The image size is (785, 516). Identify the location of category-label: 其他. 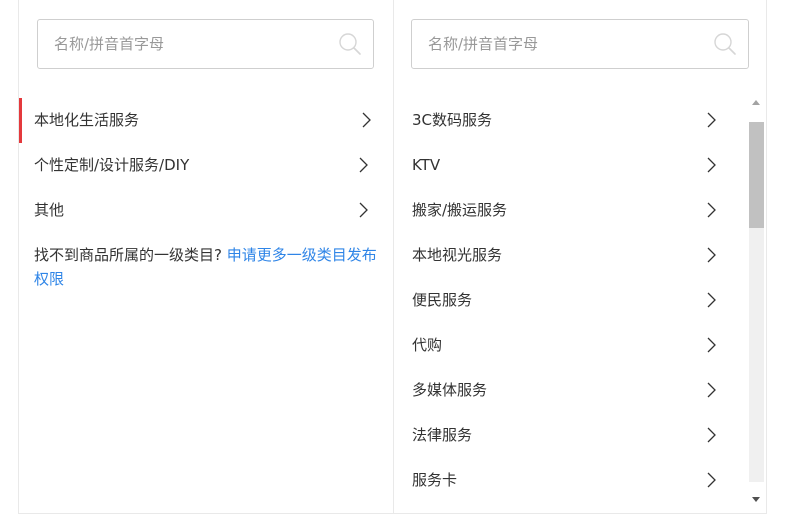
(49, 210).